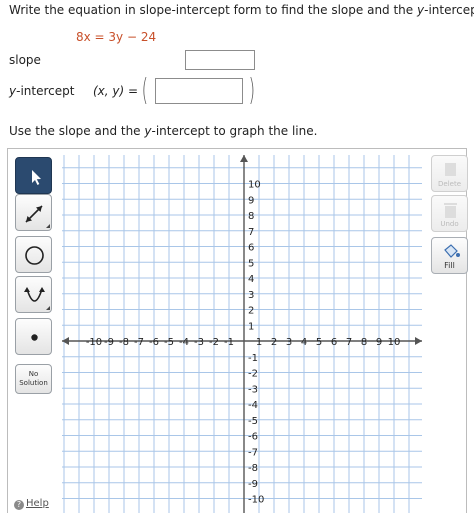 The height and width of the screenshot is (513, 474). What do you see at coordinates (251, 248) in the screenshot?
I see `y-tick-label: 6` at bounding box center [251, 248].